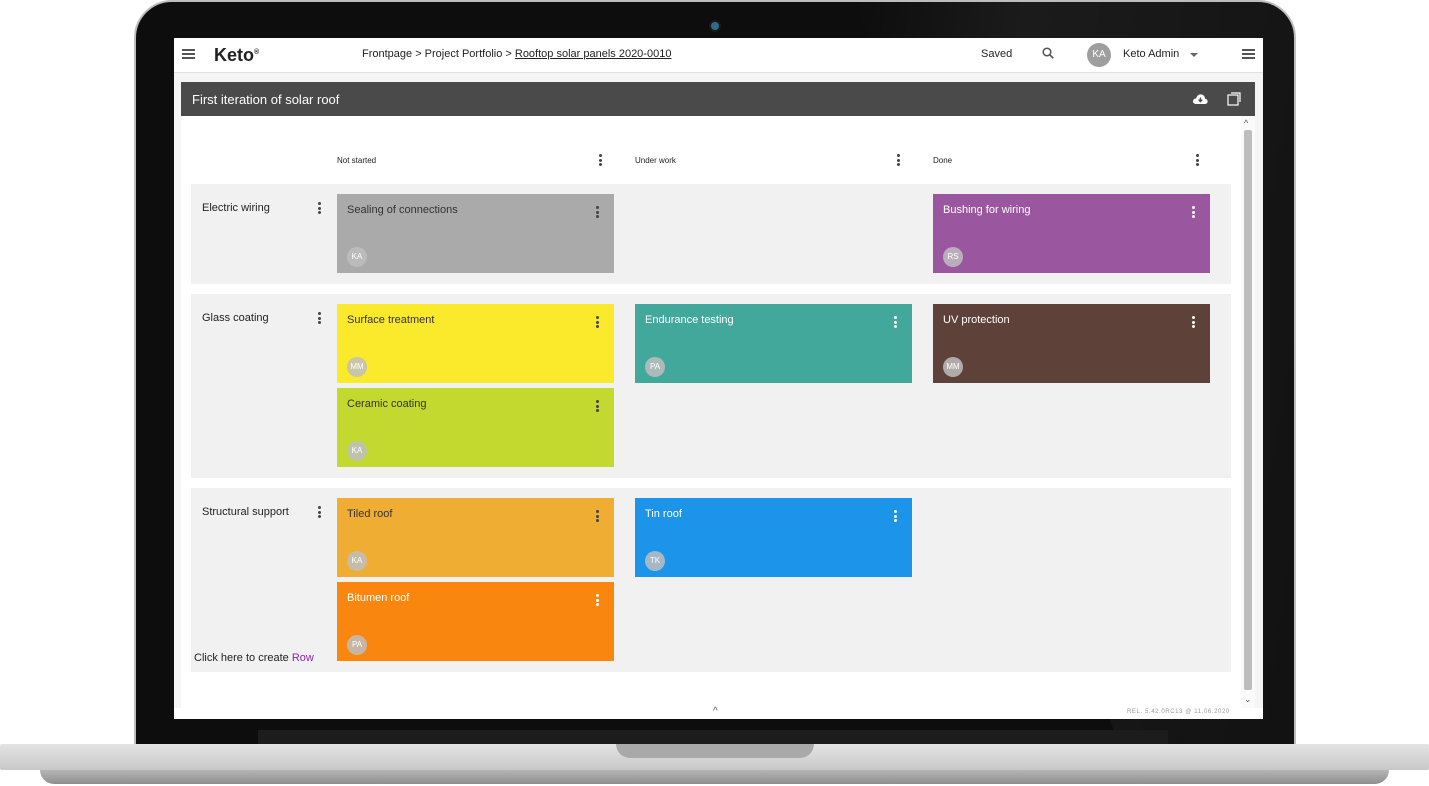 The height and width of the screenshot is (786, 1429). What do you see at coordinates (303, 658) in the screenshot?
I see `create-row-link: Row` at bounding box center [303, 658].